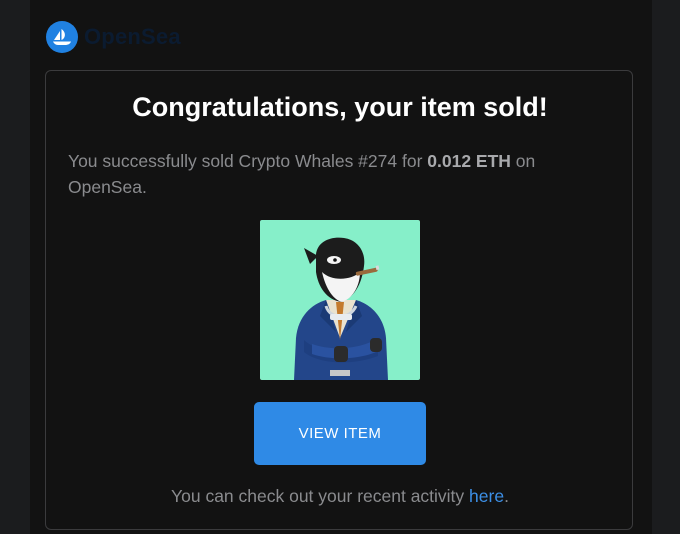  Describe the element at coordinates (320, 496) in the screenshot. I see `footer-prefix: You can check out your recent activity` at that location.